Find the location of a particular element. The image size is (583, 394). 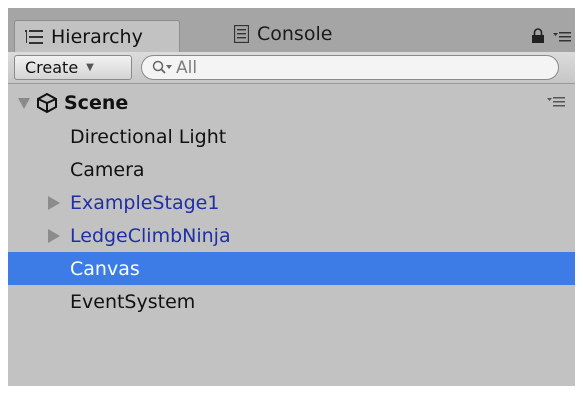

search-icon is located at coordinates (163, 68).